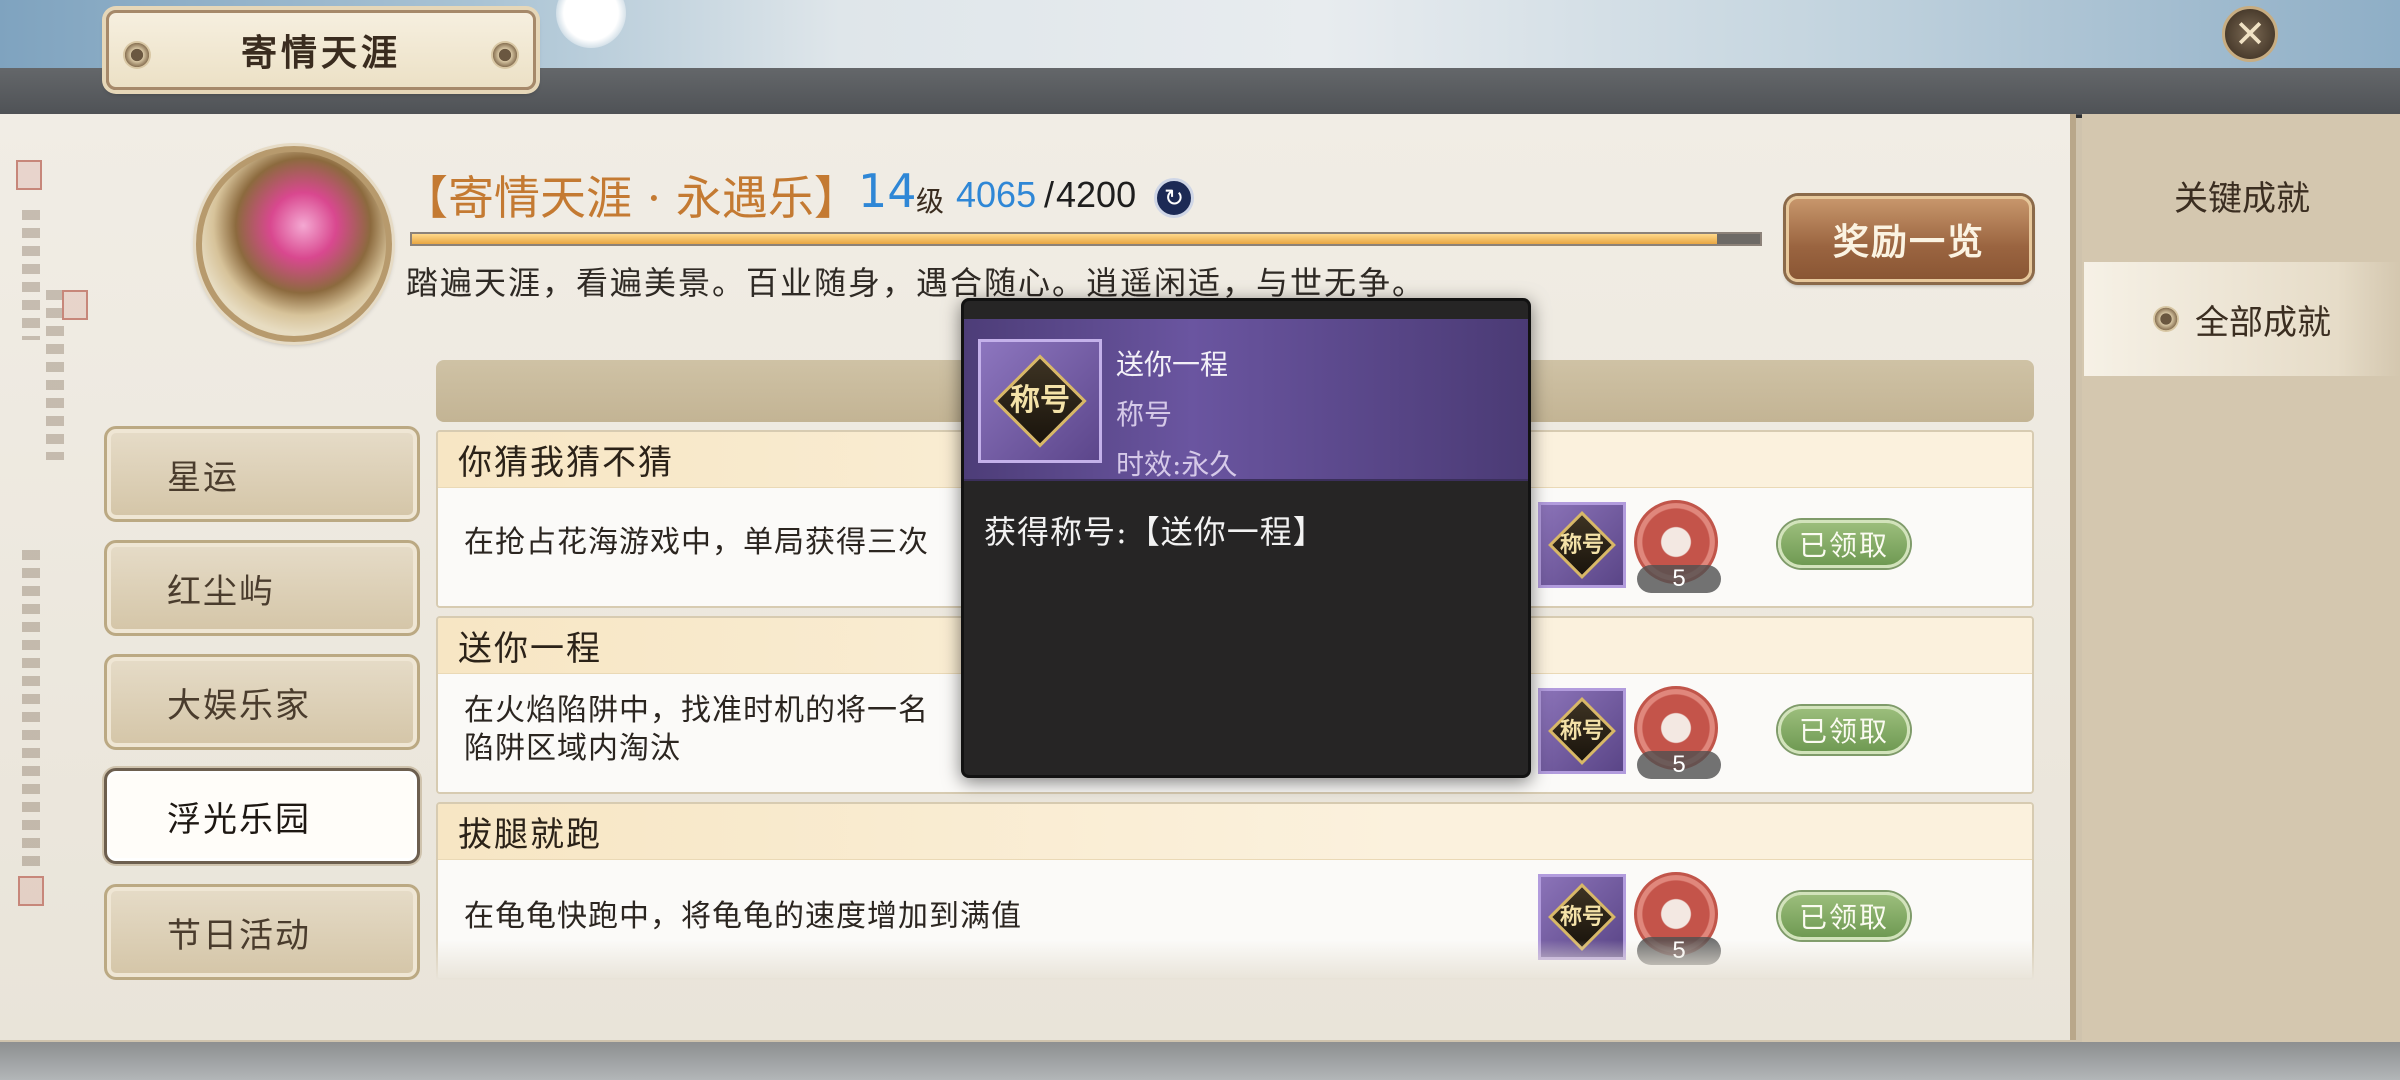 The image size is (2400, 1080). I want to click on progress-max: 4200, so click(1096, 194).